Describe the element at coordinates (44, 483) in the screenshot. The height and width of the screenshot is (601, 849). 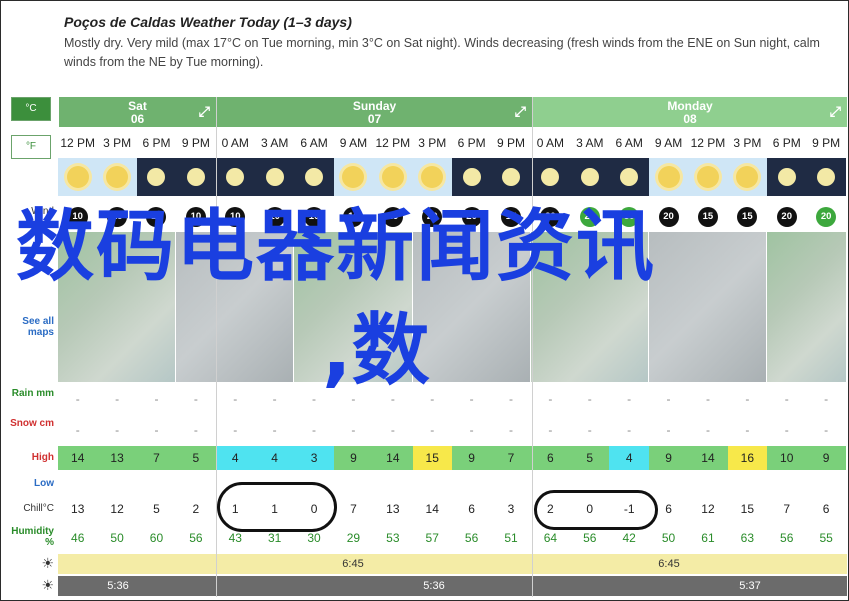
I see `low-label: Low` at that location.